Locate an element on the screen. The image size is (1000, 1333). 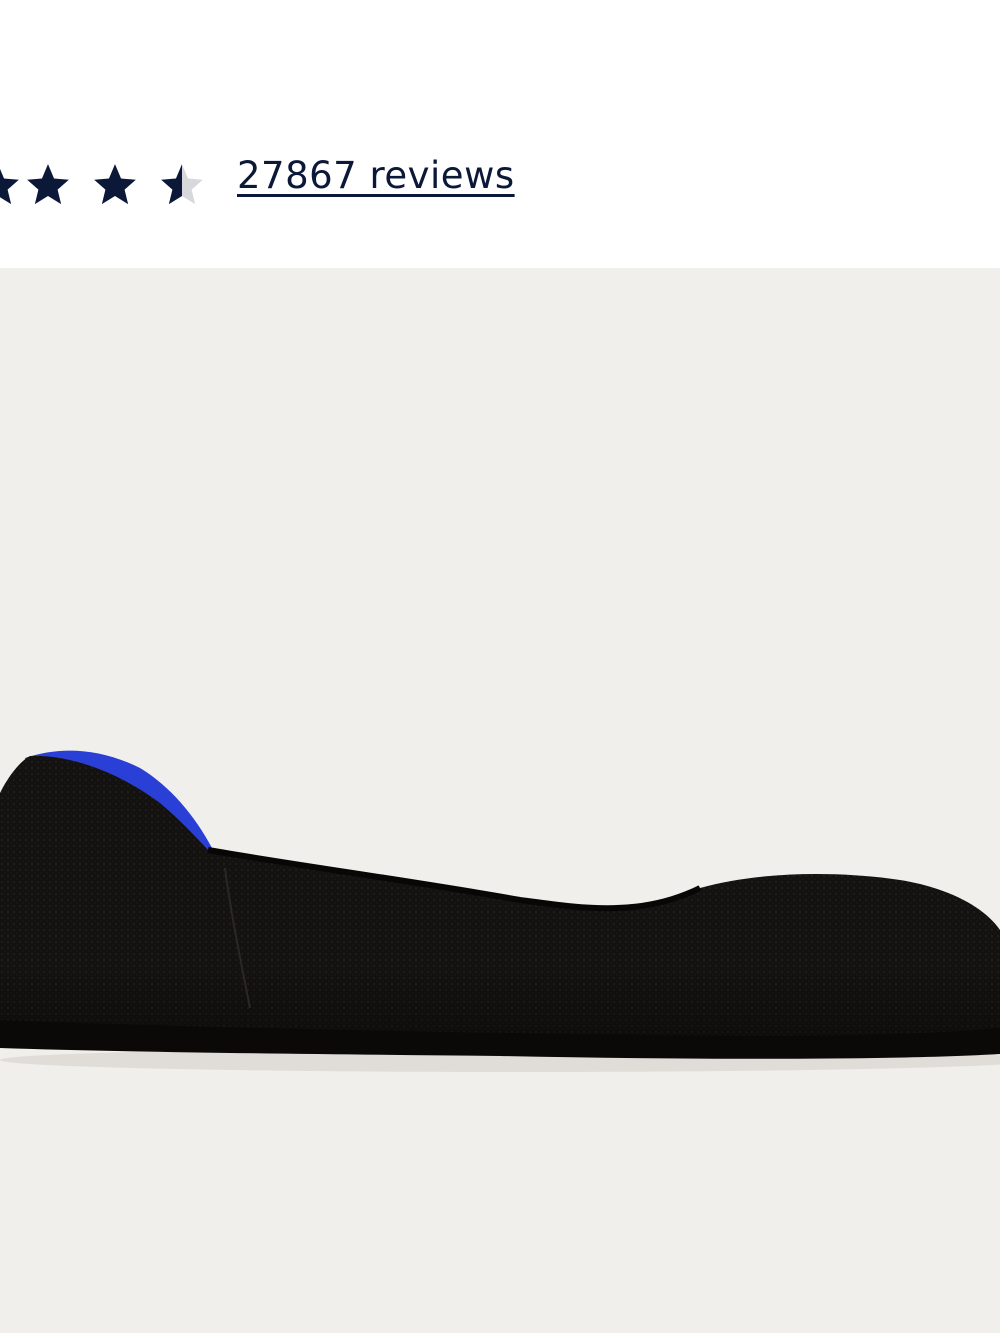
star-half-icon is located at coordinates (182, 185).